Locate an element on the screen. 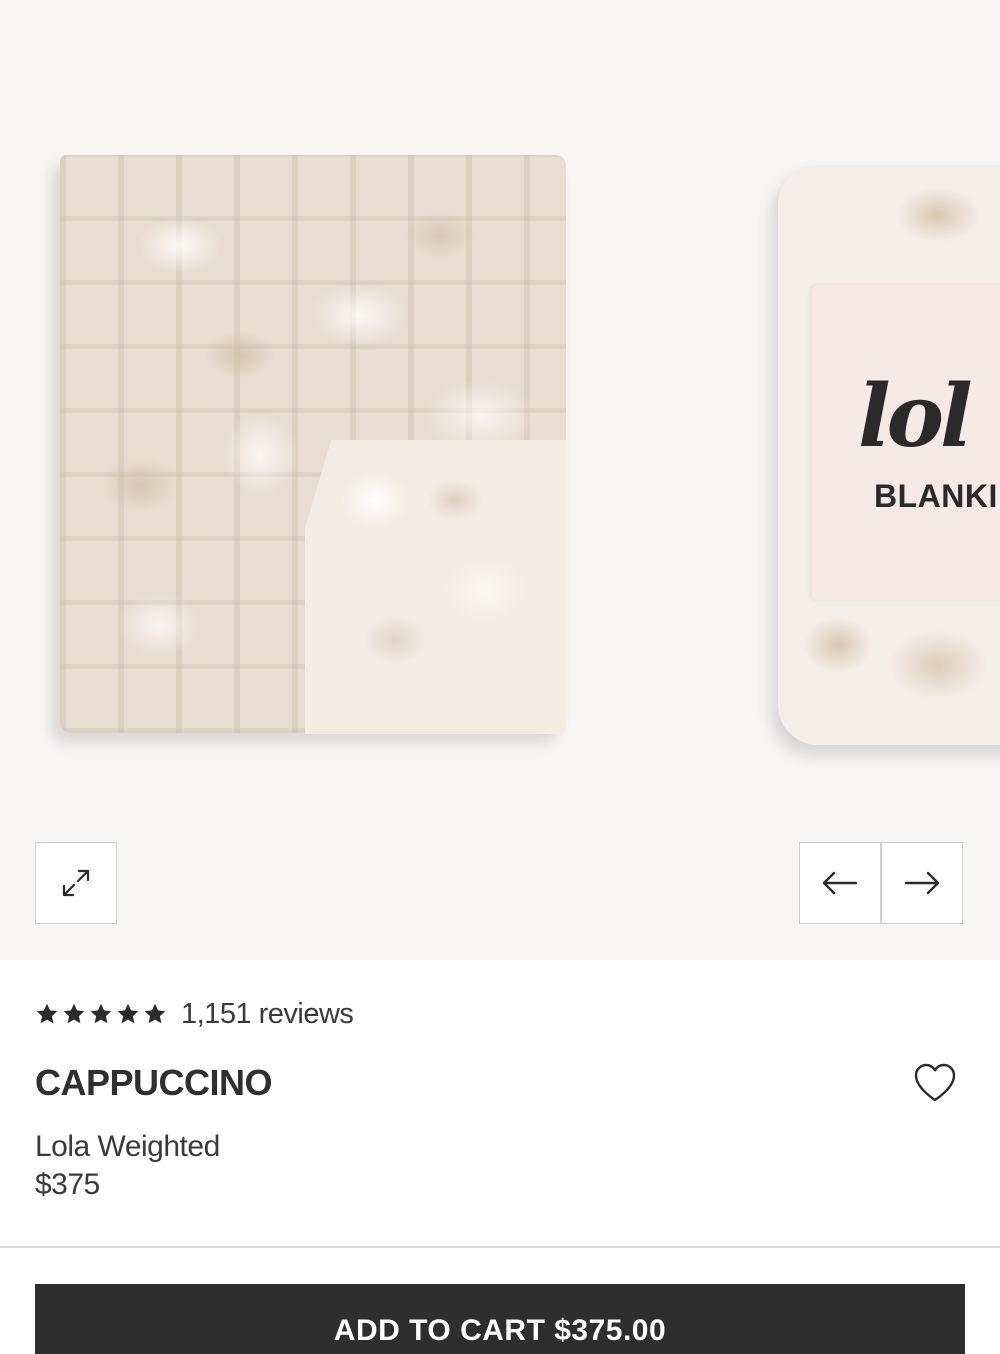  reviews-count-link: 1,151 reviews is located at coordinates (267, 1014).